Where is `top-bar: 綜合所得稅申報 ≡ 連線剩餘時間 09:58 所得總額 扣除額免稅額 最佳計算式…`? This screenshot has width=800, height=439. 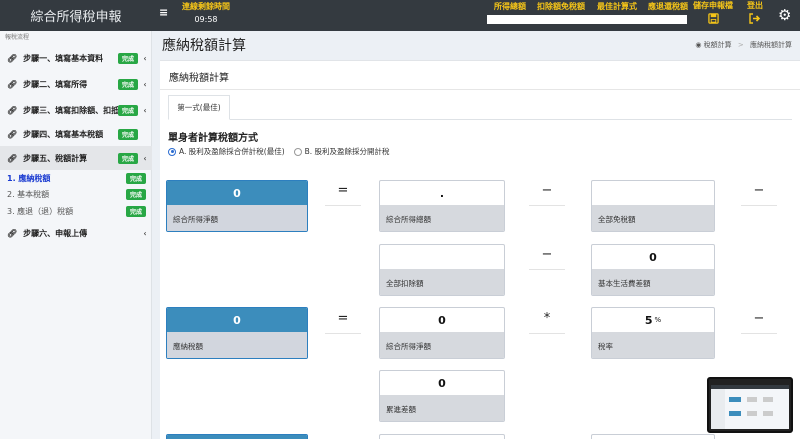
top-bar: 綜合所得稅申報 ≡ 連線剩餘時間 09:58 所得總額 扣除額免稅額 最佳計算式… is located at coordinates (400, 15).